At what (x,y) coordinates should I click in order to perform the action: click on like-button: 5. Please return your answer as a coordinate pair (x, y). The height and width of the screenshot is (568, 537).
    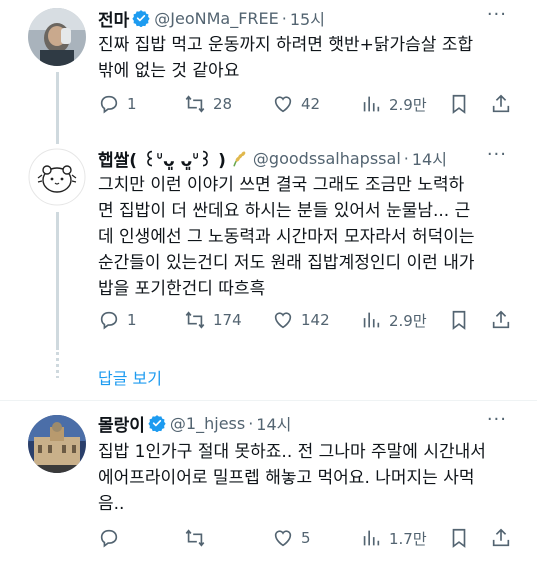
    Looking at the image, I should click on (291, 538).